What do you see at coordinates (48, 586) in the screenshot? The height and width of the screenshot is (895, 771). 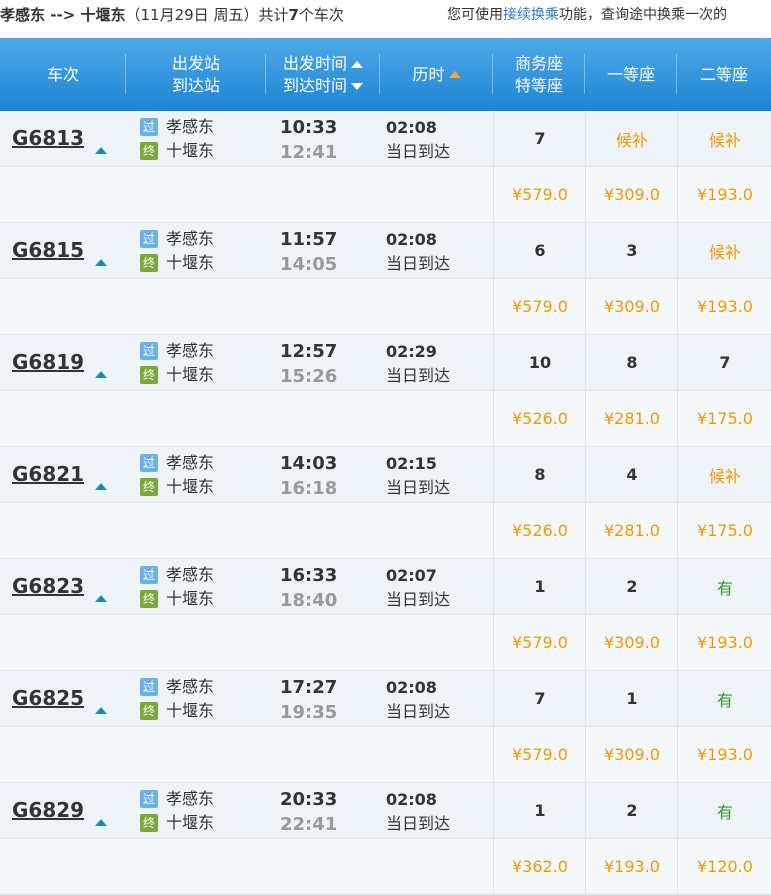 I see `train-number-link: G6823` at bounding box center [48, 586].